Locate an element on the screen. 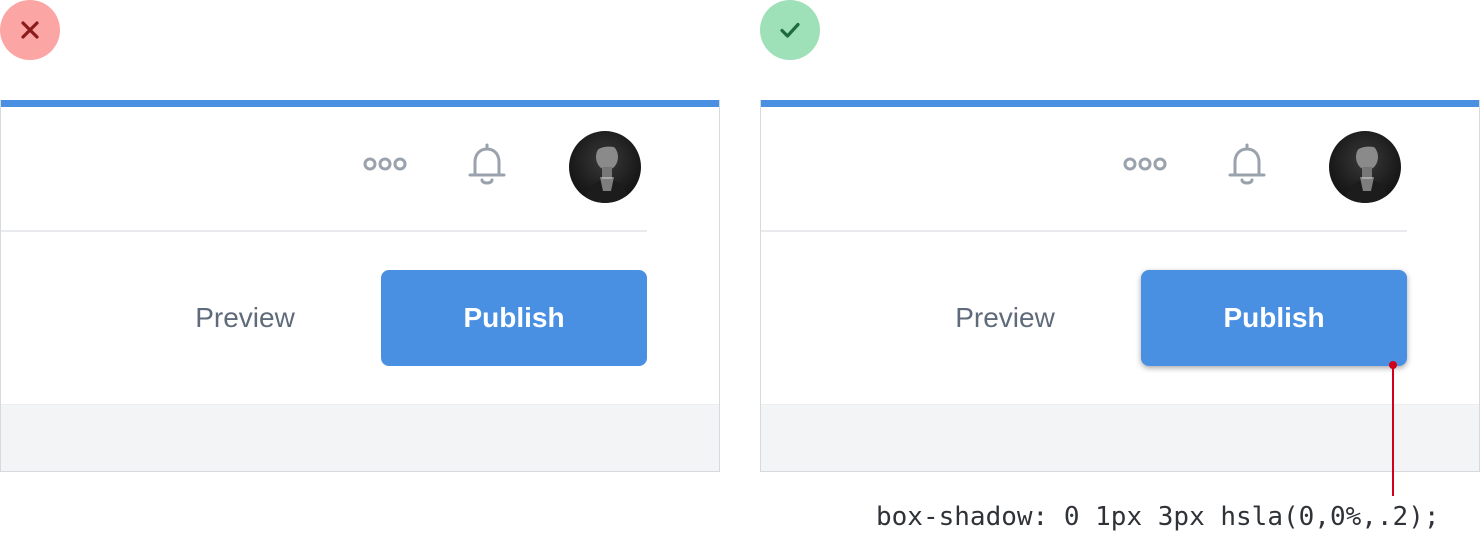  correct-badge is located at coordinates (790, 30).